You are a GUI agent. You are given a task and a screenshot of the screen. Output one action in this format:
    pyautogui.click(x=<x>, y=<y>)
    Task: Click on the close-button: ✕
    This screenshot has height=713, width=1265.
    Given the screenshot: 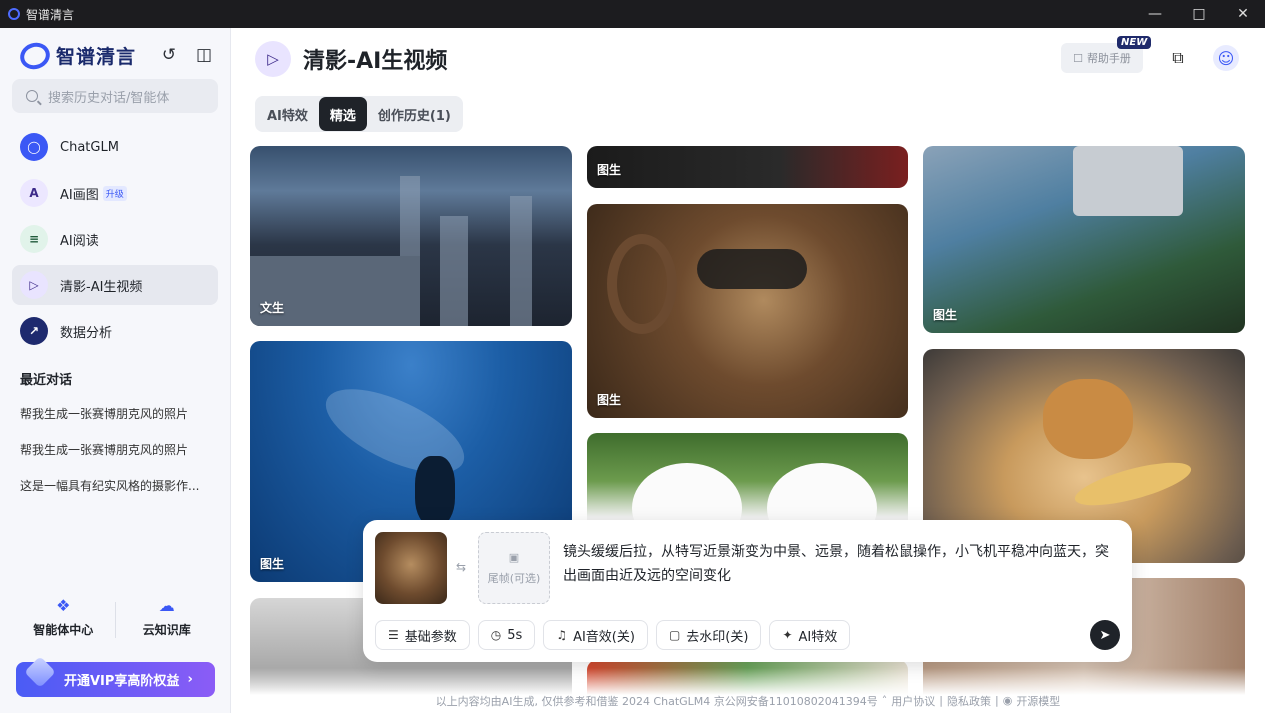 What is the action you would take?
    pyautogui.click(x=1243, y=14)
    